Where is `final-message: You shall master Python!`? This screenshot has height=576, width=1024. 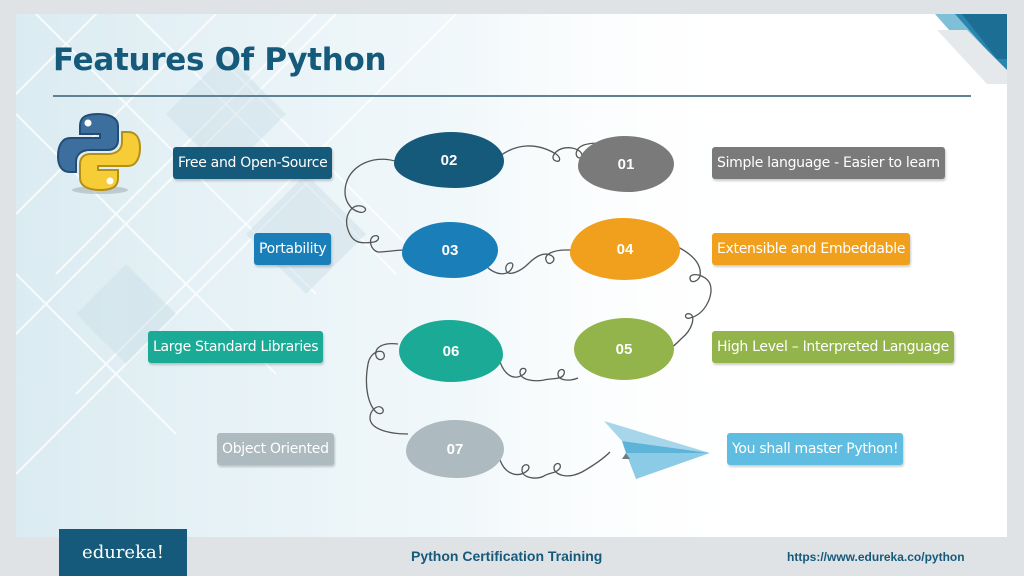 final-message: You shall master Python! is located at coordinates (815, 449).